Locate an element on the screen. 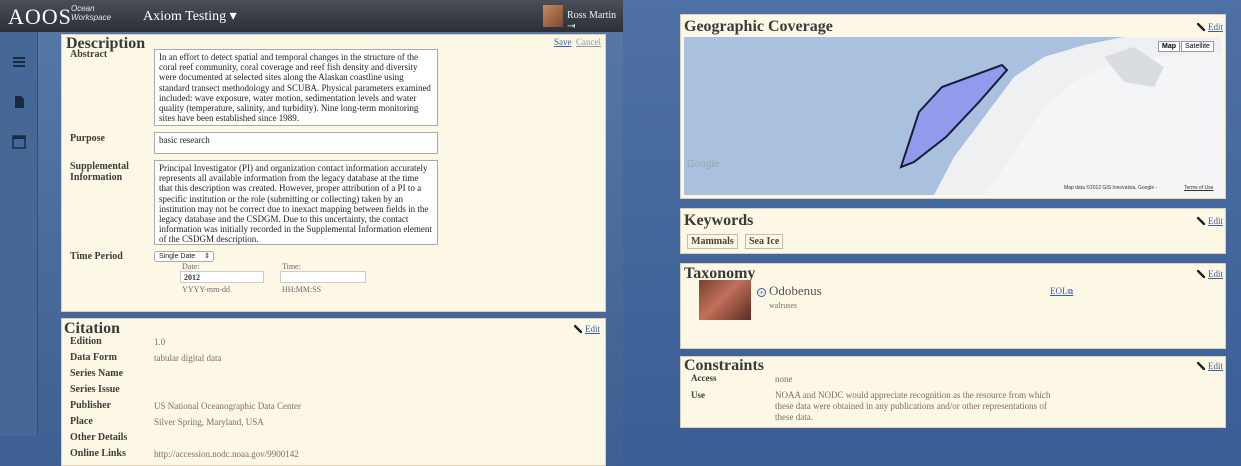  date-input: 2012 is located at coordinates (222, 277).